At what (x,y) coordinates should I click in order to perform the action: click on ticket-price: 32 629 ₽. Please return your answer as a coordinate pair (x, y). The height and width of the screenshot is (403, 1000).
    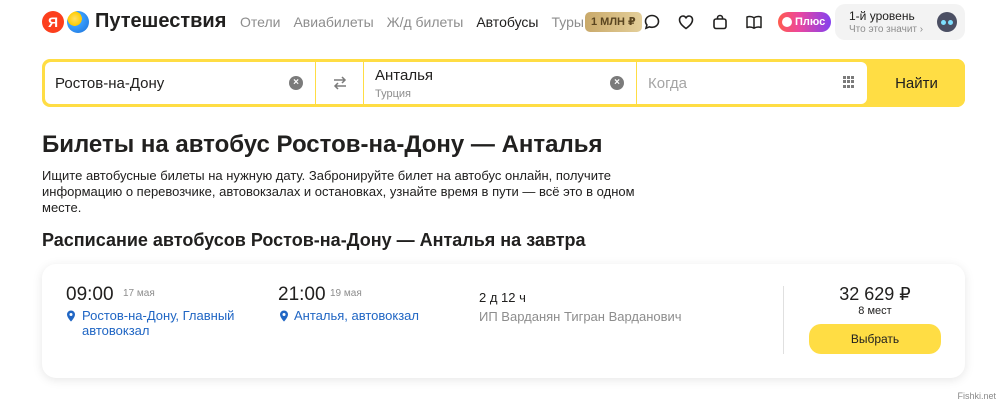
    Looking at the image, I should click on (875, 294).